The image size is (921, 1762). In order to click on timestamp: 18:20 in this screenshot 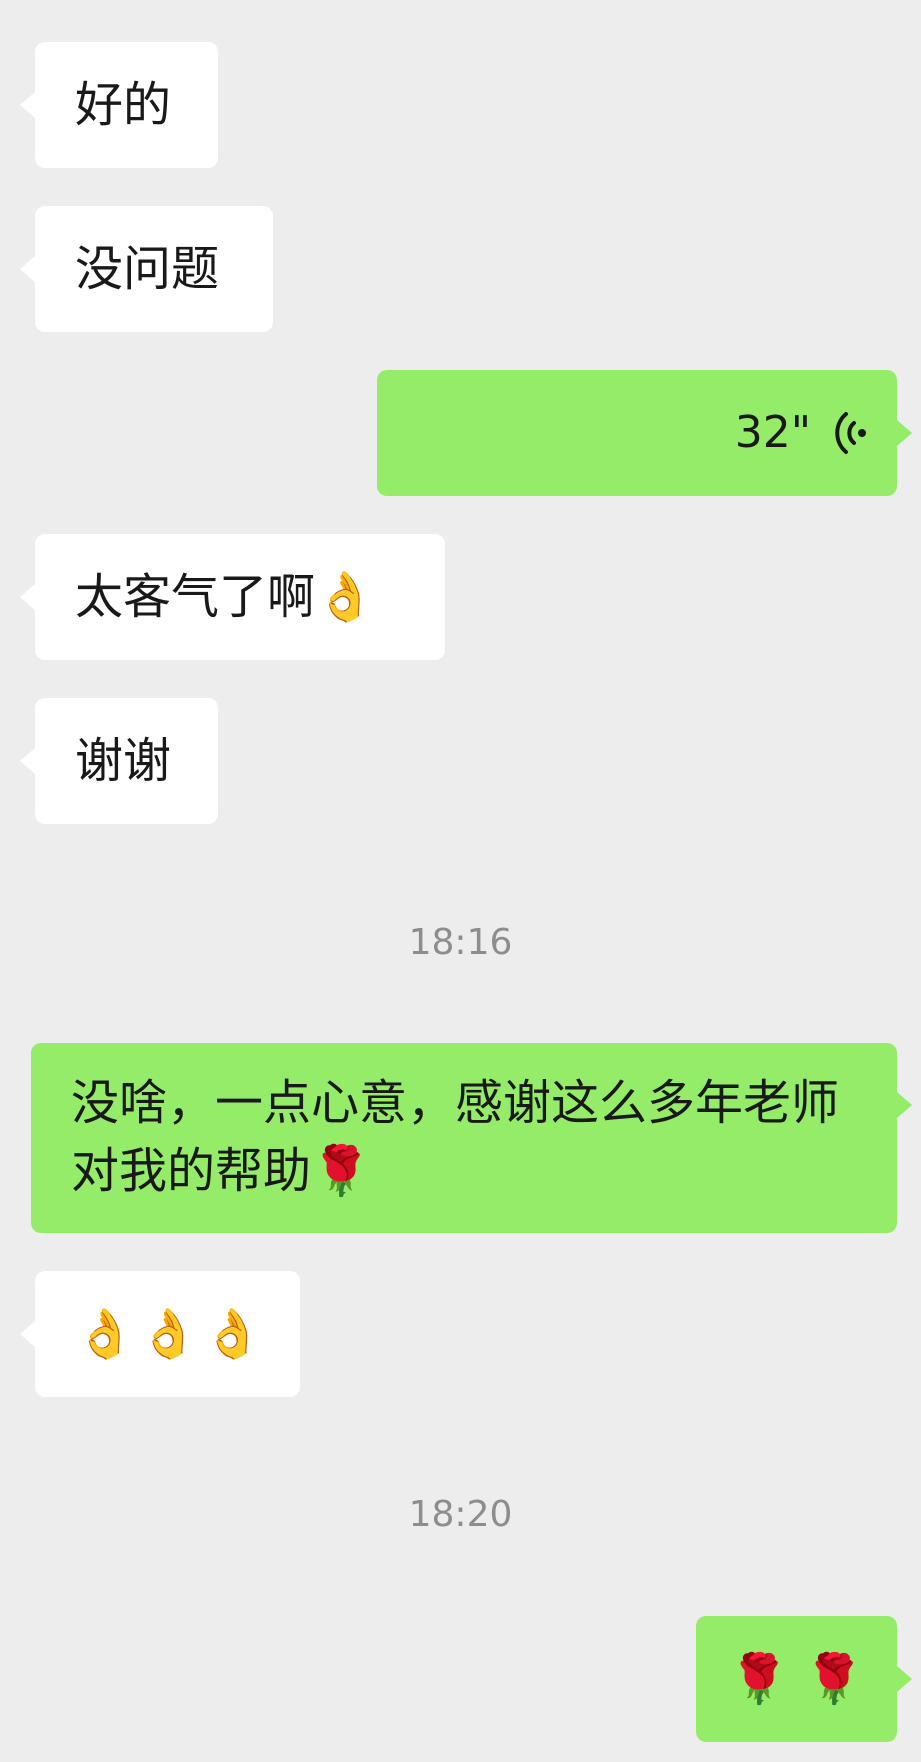, I will do `click(460, 1514)`.